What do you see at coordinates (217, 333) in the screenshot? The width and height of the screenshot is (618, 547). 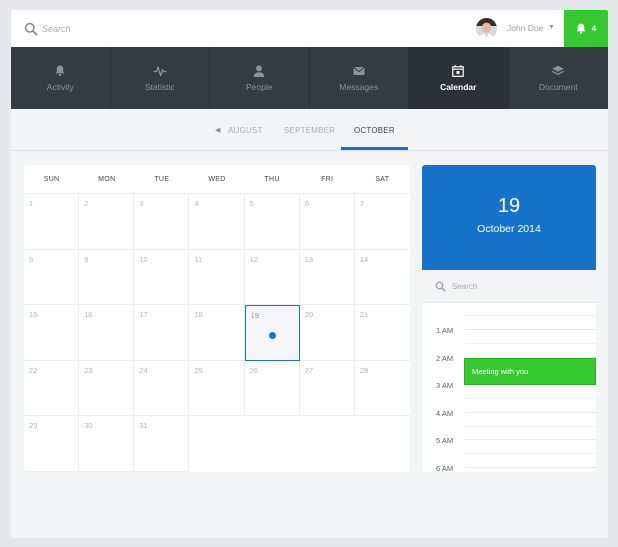 I see `calendar-day-cell: 18` at bounding box center [217, 333].